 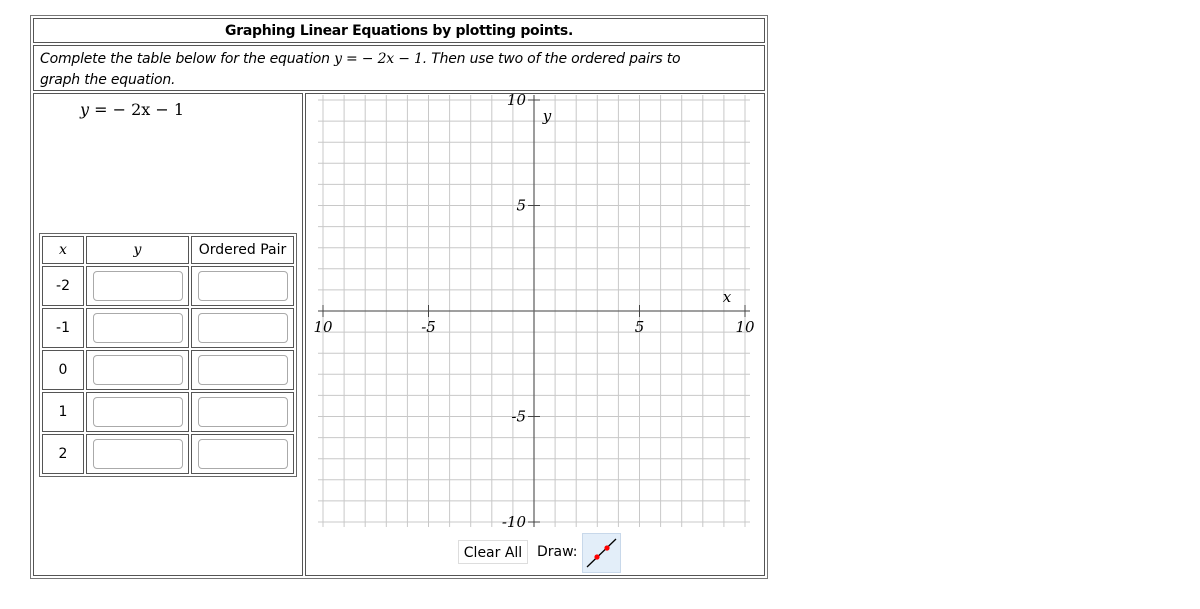 I want to click on x-value: -1, so click(x=63, y=328).